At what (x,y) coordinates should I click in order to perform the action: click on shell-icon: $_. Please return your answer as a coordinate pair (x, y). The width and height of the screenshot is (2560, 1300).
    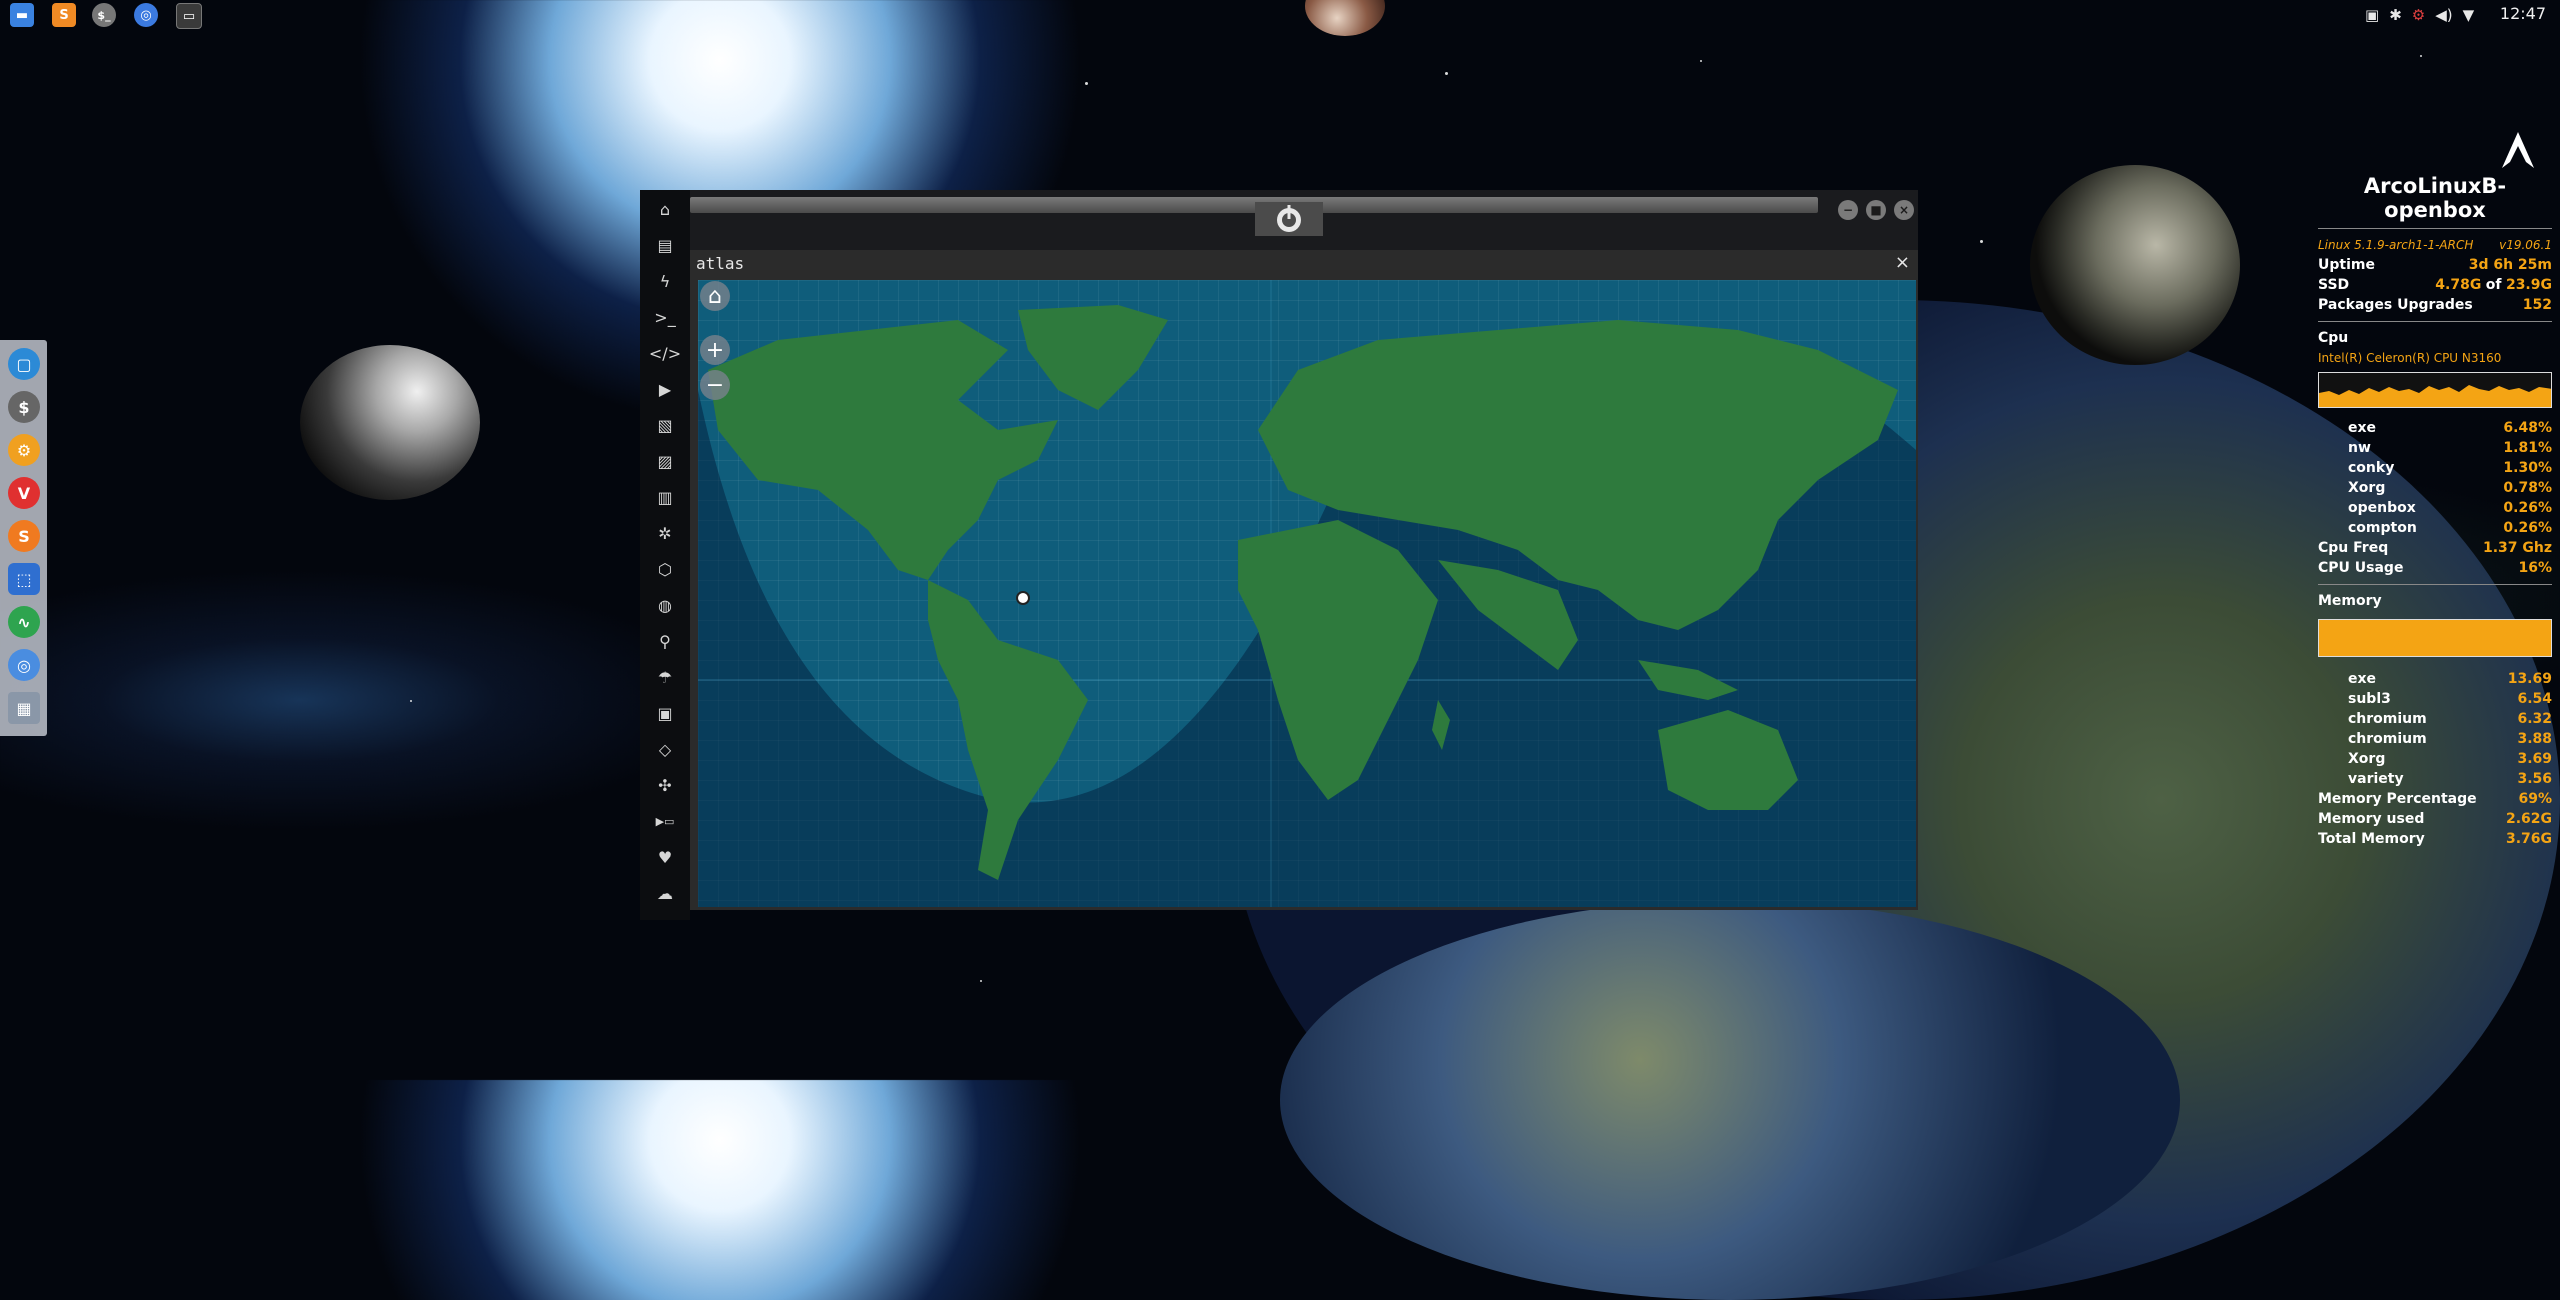
    Looking at the image, I should click on (104, 15).